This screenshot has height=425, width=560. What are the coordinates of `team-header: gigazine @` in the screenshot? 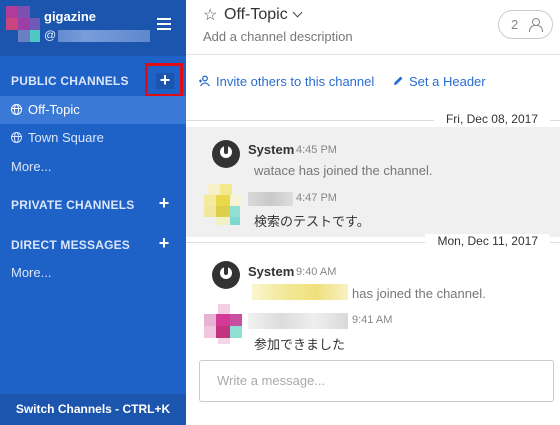 It's located at (93, 28).